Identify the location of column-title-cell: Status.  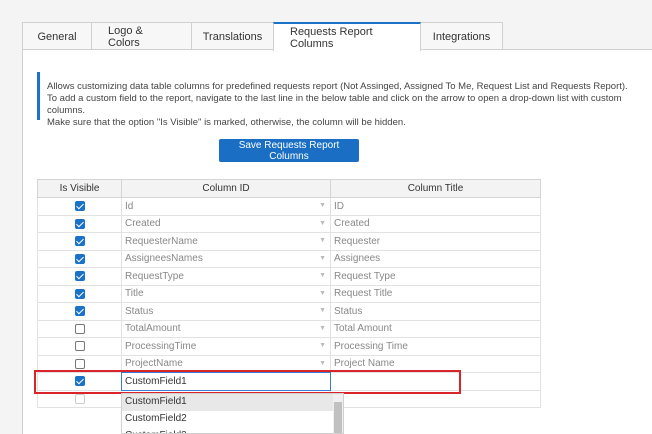
(435, 311).